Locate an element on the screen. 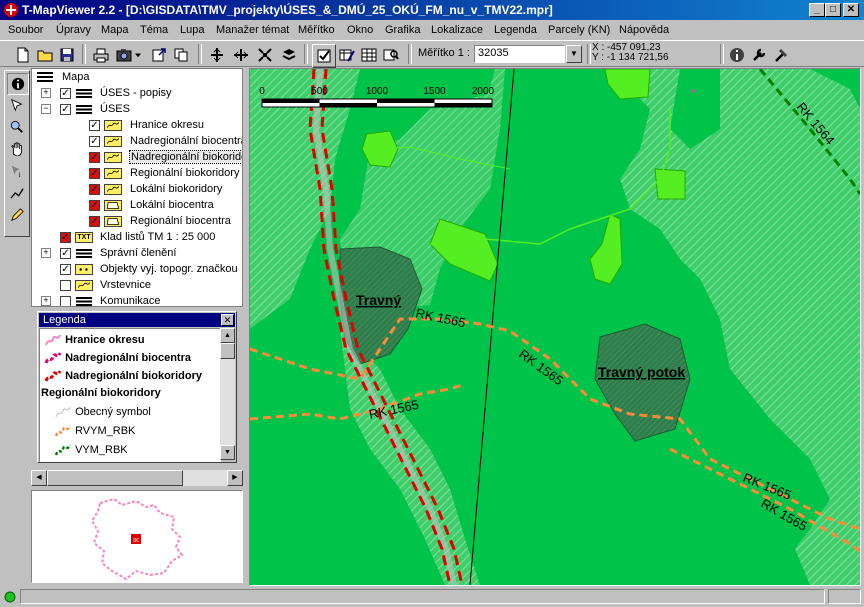 The image size is (864, 607). tools-button is located at coordinates (781, 55).